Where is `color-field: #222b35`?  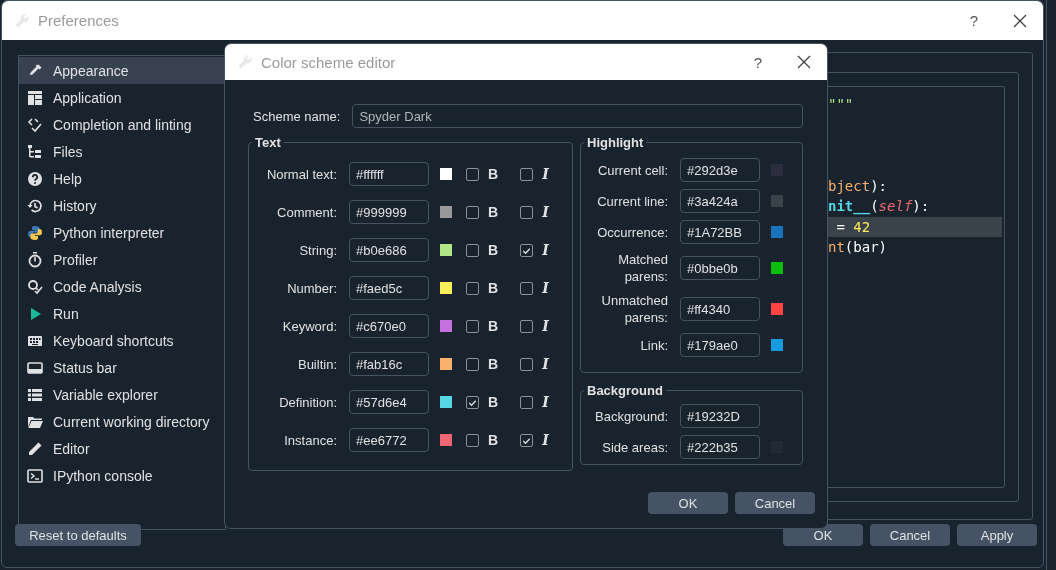 color-field: #222b35 is located at coordinates (720, 447).